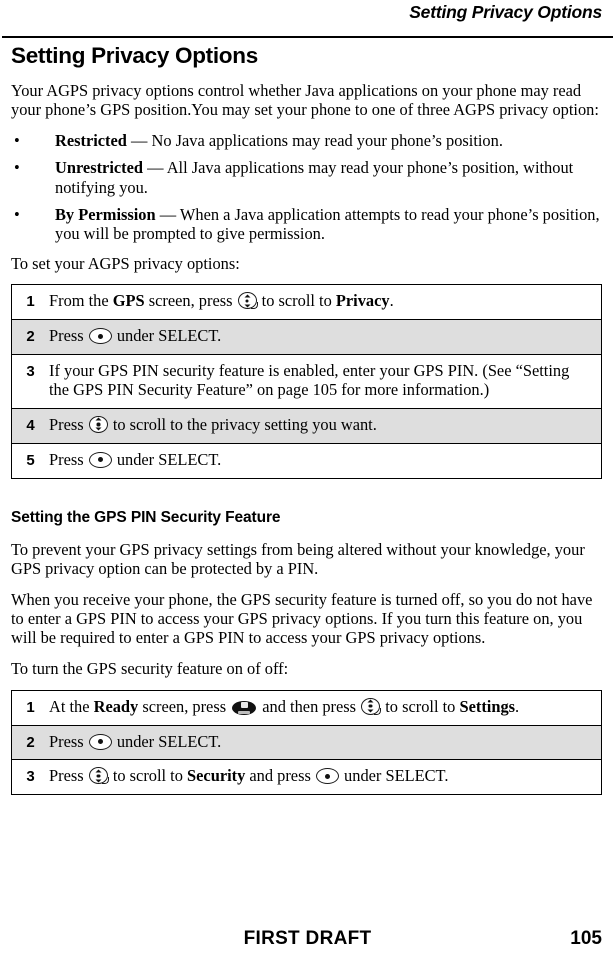 The height and width of the screenshot is (962, 615). I want to click on header-rule, so click(307, 37).